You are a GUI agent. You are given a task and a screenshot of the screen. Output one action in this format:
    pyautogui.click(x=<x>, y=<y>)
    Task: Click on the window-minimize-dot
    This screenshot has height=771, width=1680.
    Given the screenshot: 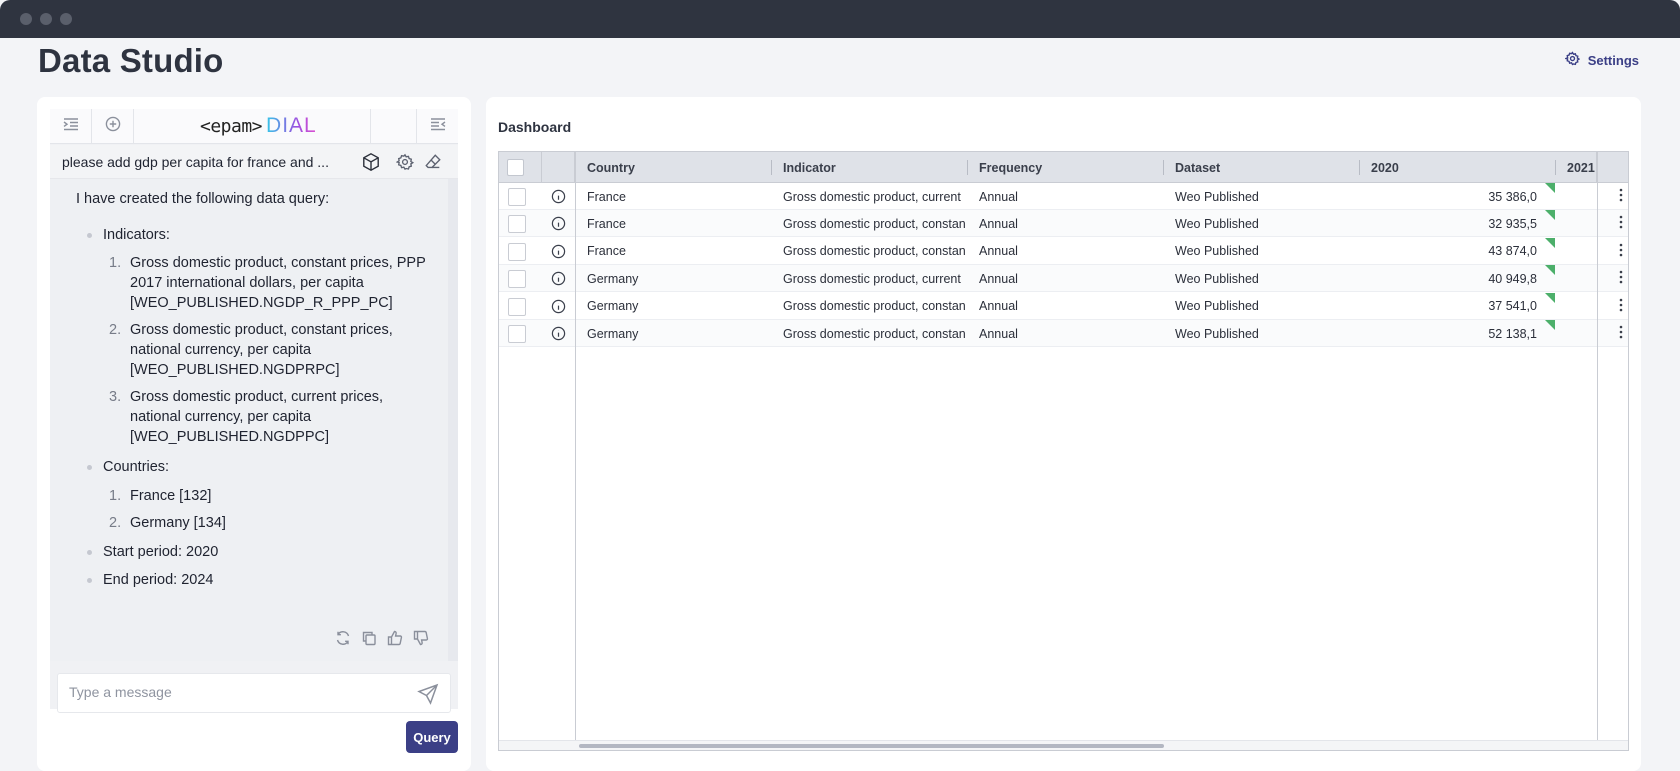 What is the action you would take?
    pyautogui.click(x=46, y=19)
    